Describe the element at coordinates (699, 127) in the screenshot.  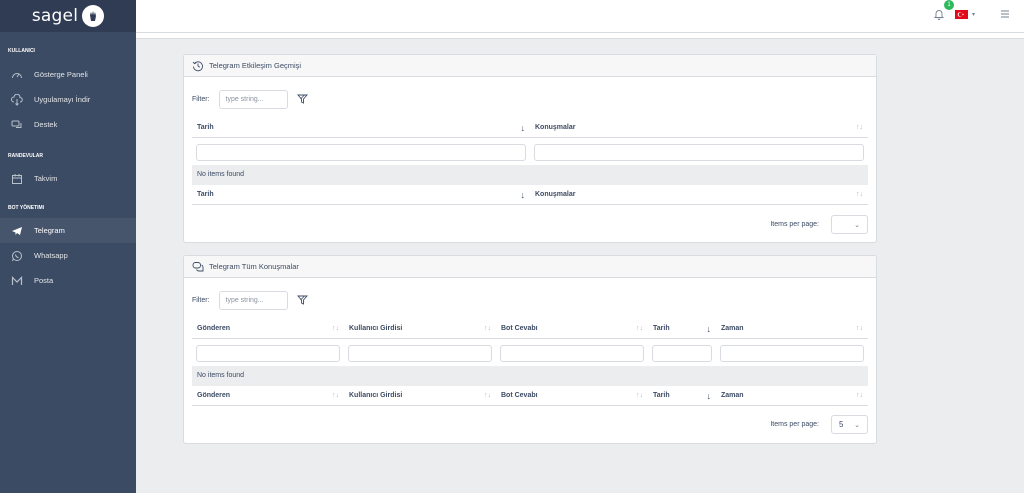
I see `column-header-konusmalar: Konuşmalar ↑↓` at that location.